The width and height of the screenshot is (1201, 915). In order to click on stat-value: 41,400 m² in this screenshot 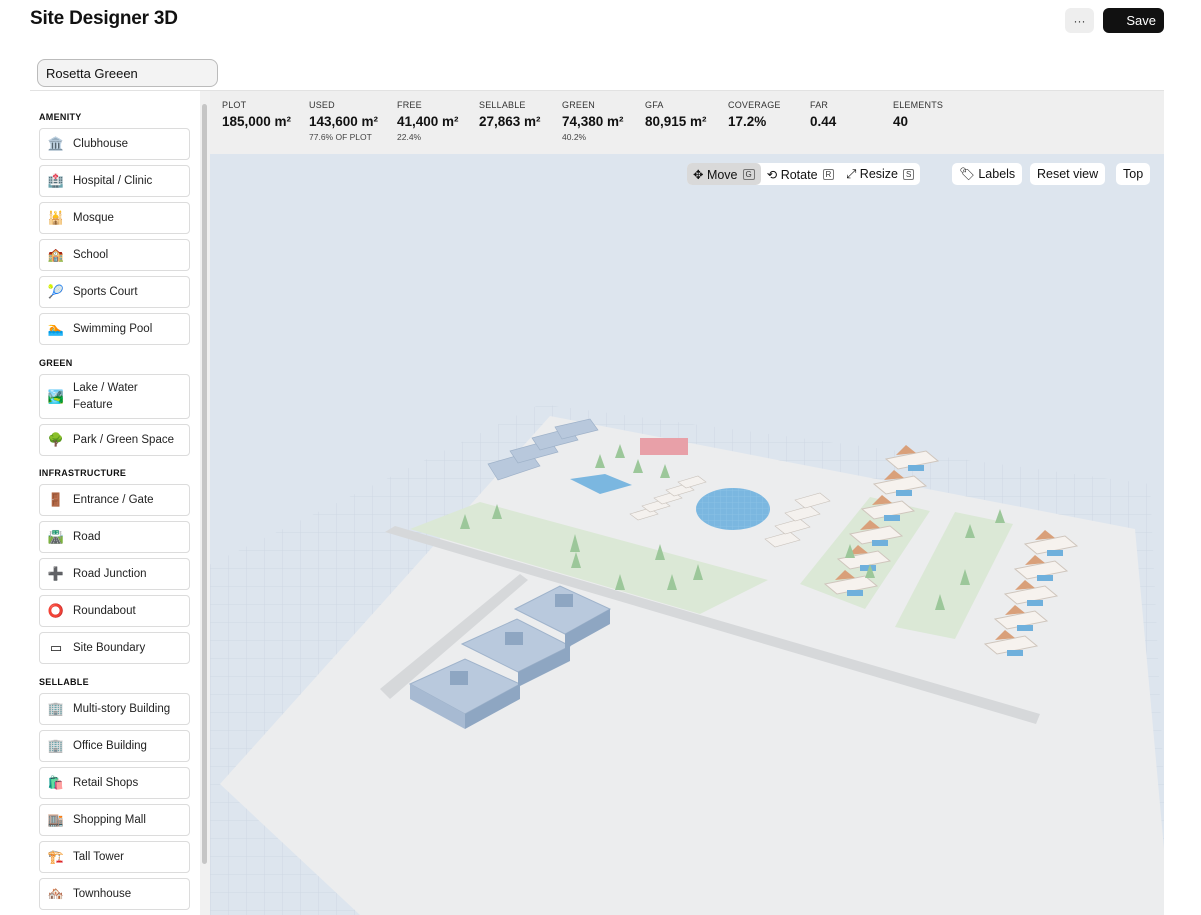, I will do `click(428, 121)`.